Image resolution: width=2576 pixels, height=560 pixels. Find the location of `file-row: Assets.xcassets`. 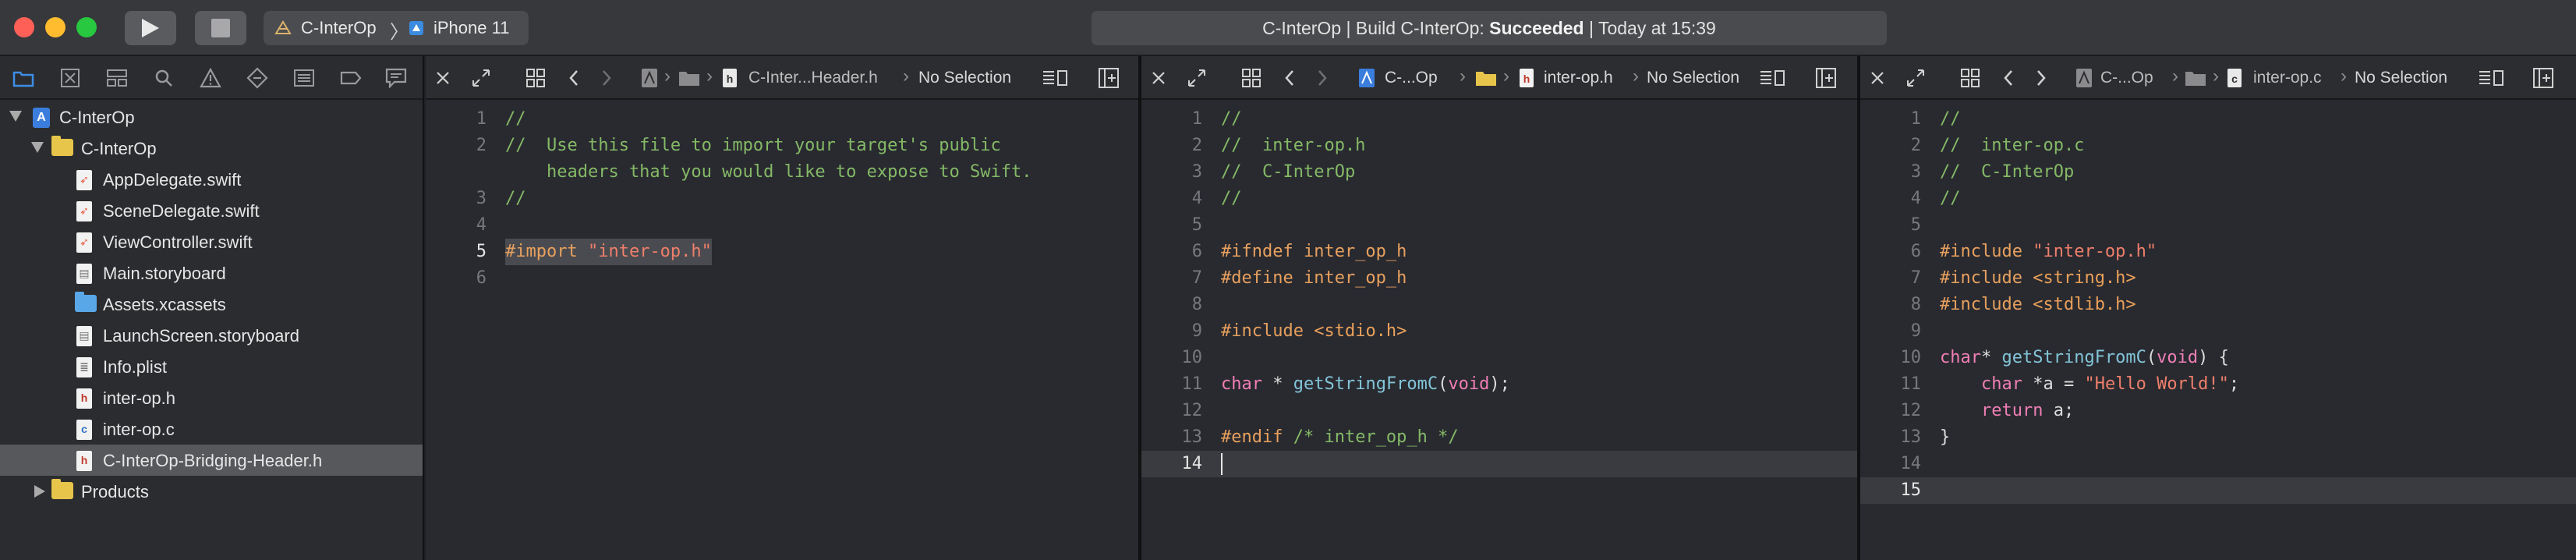

file-row: Assets.xcassets is located at coordinates (211, 304).